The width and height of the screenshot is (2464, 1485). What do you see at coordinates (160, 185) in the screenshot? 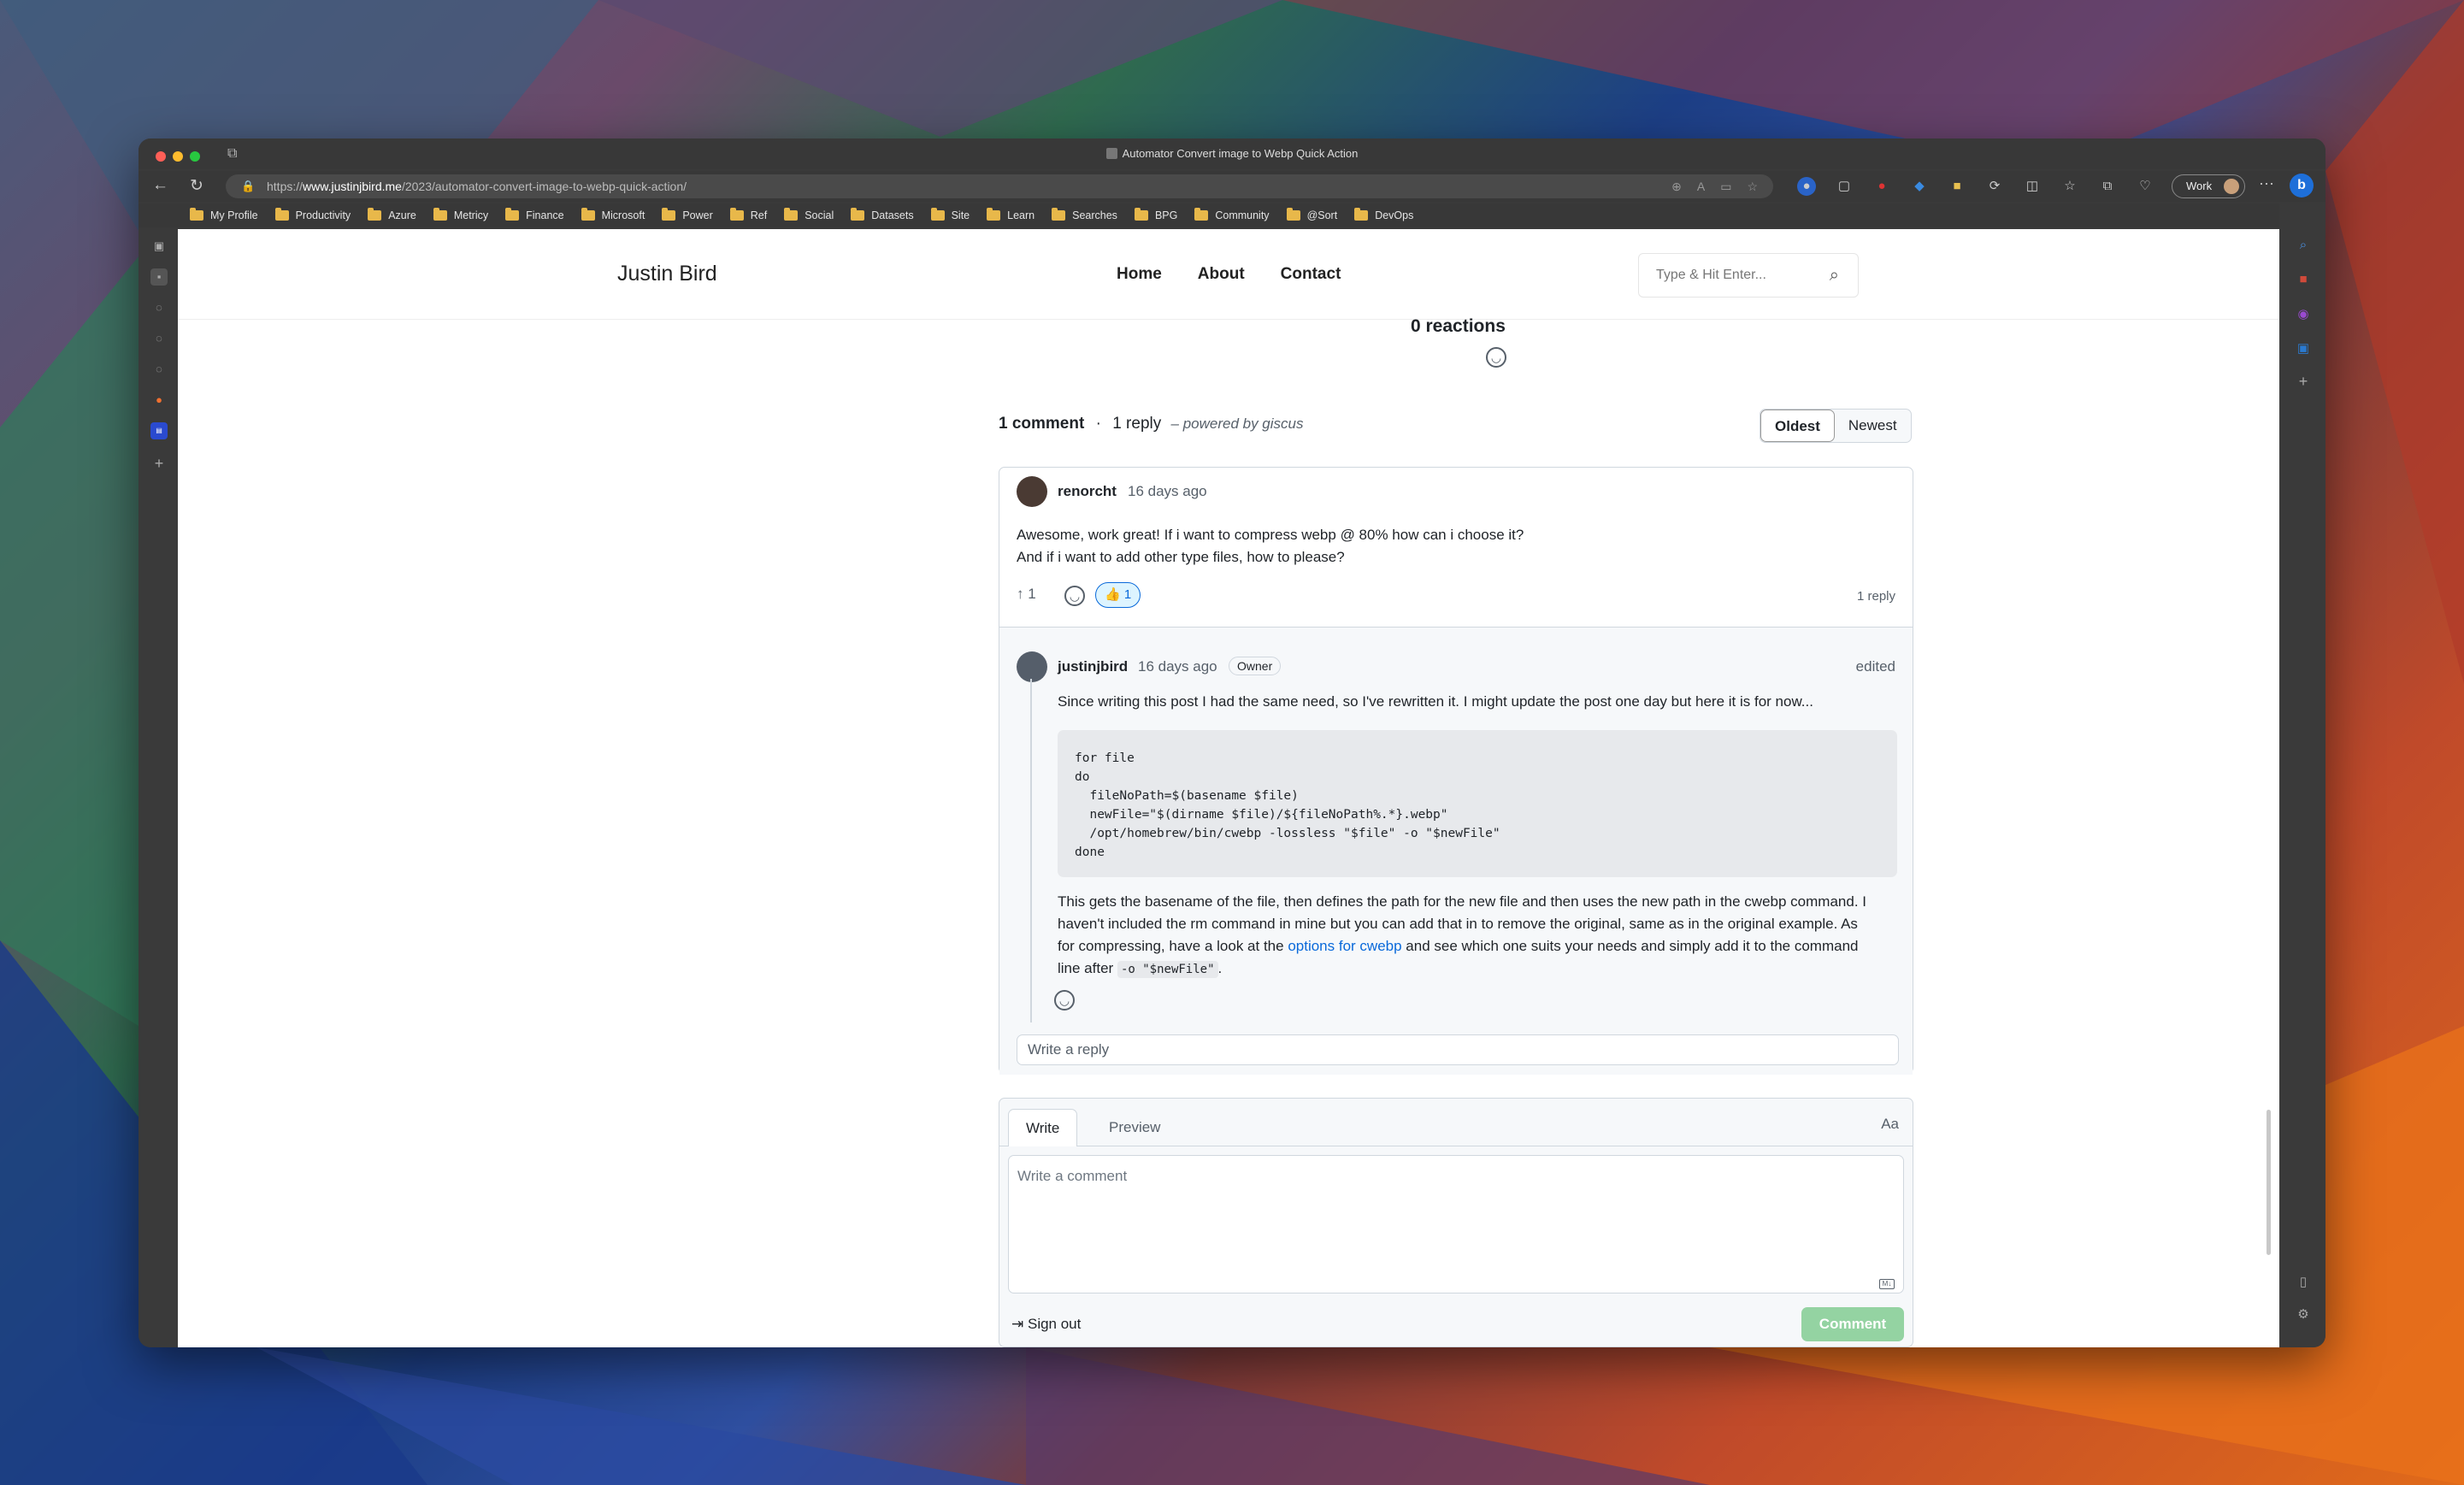
I see `back-arrow-icon: ←` at bounding box center [160, 185].